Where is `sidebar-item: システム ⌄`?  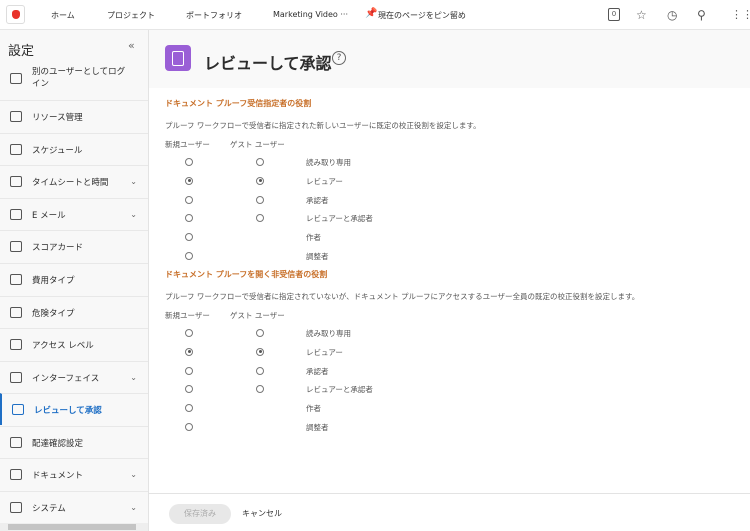 sidebar-item: システム ⌄ is located at coordinates (74, 507).